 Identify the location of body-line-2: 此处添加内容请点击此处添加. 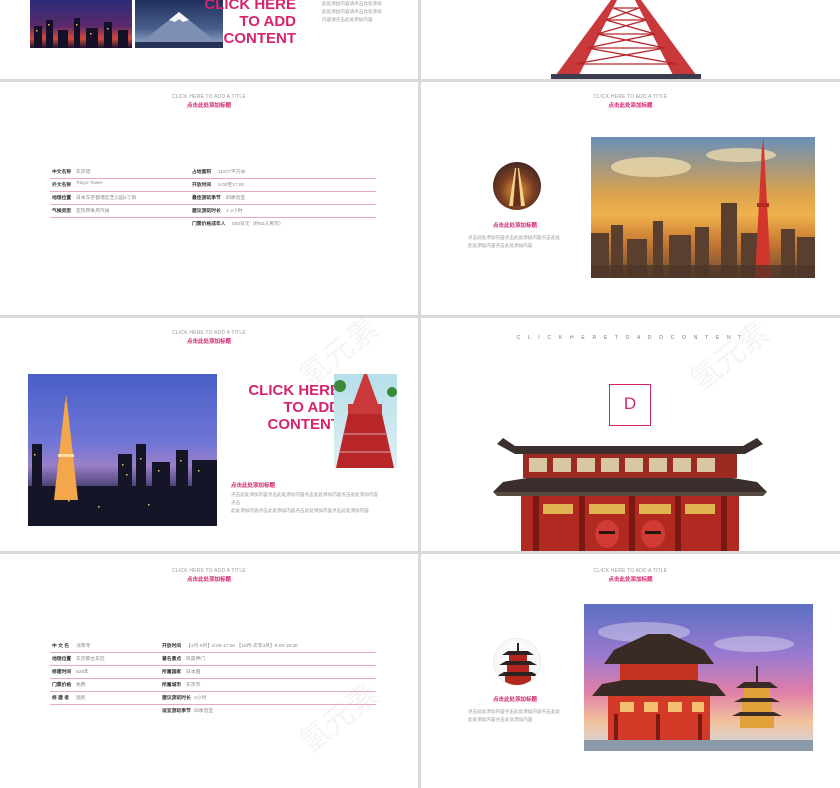
(352, 11).